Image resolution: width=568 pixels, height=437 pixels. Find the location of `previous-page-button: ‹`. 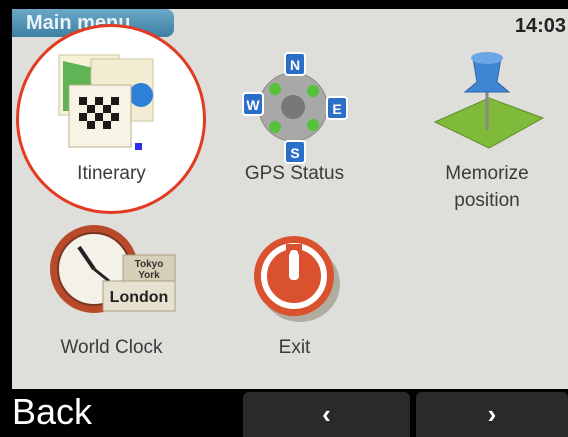

previous-page-button: ‹ is located at coordinates (326, 414).